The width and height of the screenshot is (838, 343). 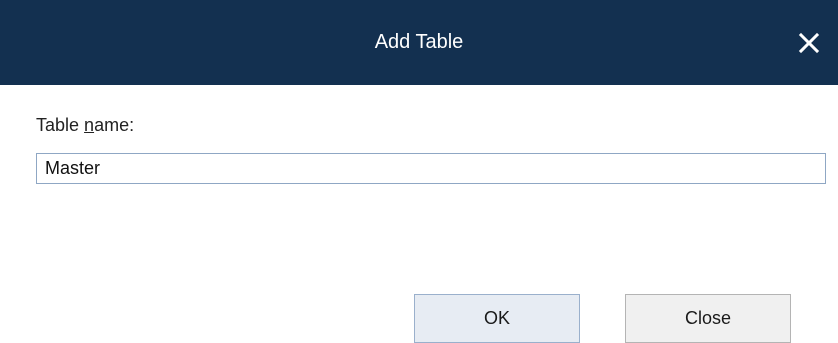 What do you see at coordinates (431, 168) in the screenshot?
I see `table-name-input` at bounding box center [431, 168].